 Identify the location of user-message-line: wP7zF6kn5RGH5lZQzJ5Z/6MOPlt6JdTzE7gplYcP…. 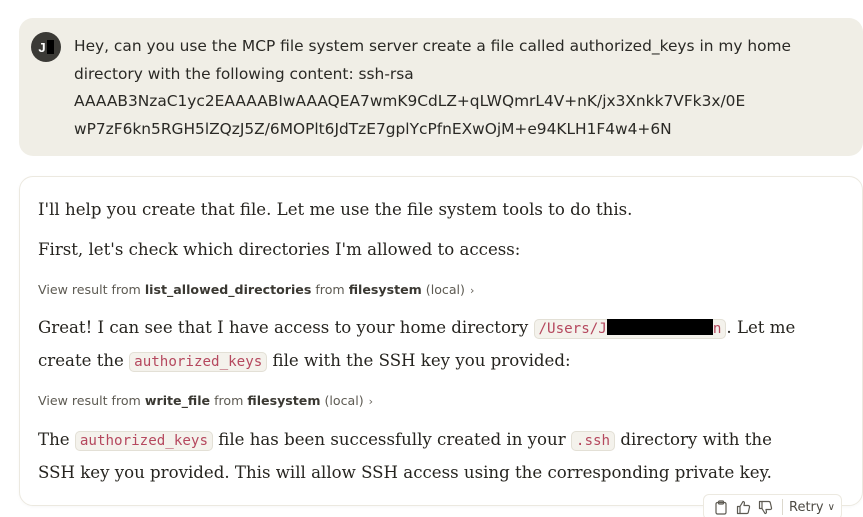
(373, 128).